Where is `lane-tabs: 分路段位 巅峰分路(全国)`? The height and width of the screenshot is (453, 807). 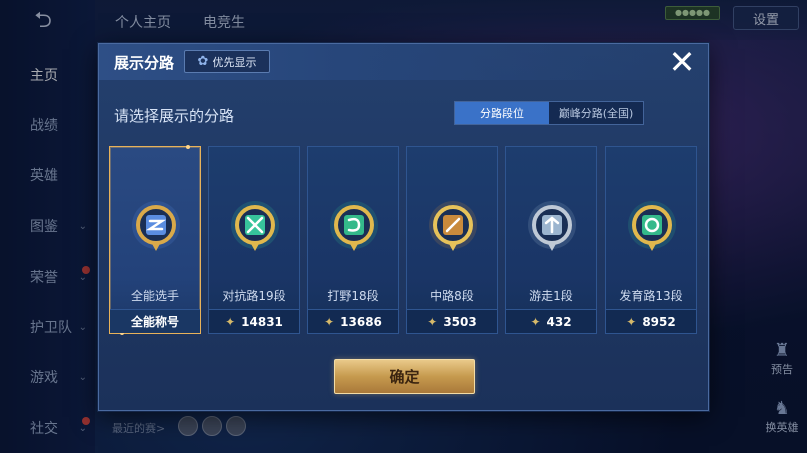 lane-tabs: 分路段位 巅峰分路(全国) is located at coordinates (549, 113).